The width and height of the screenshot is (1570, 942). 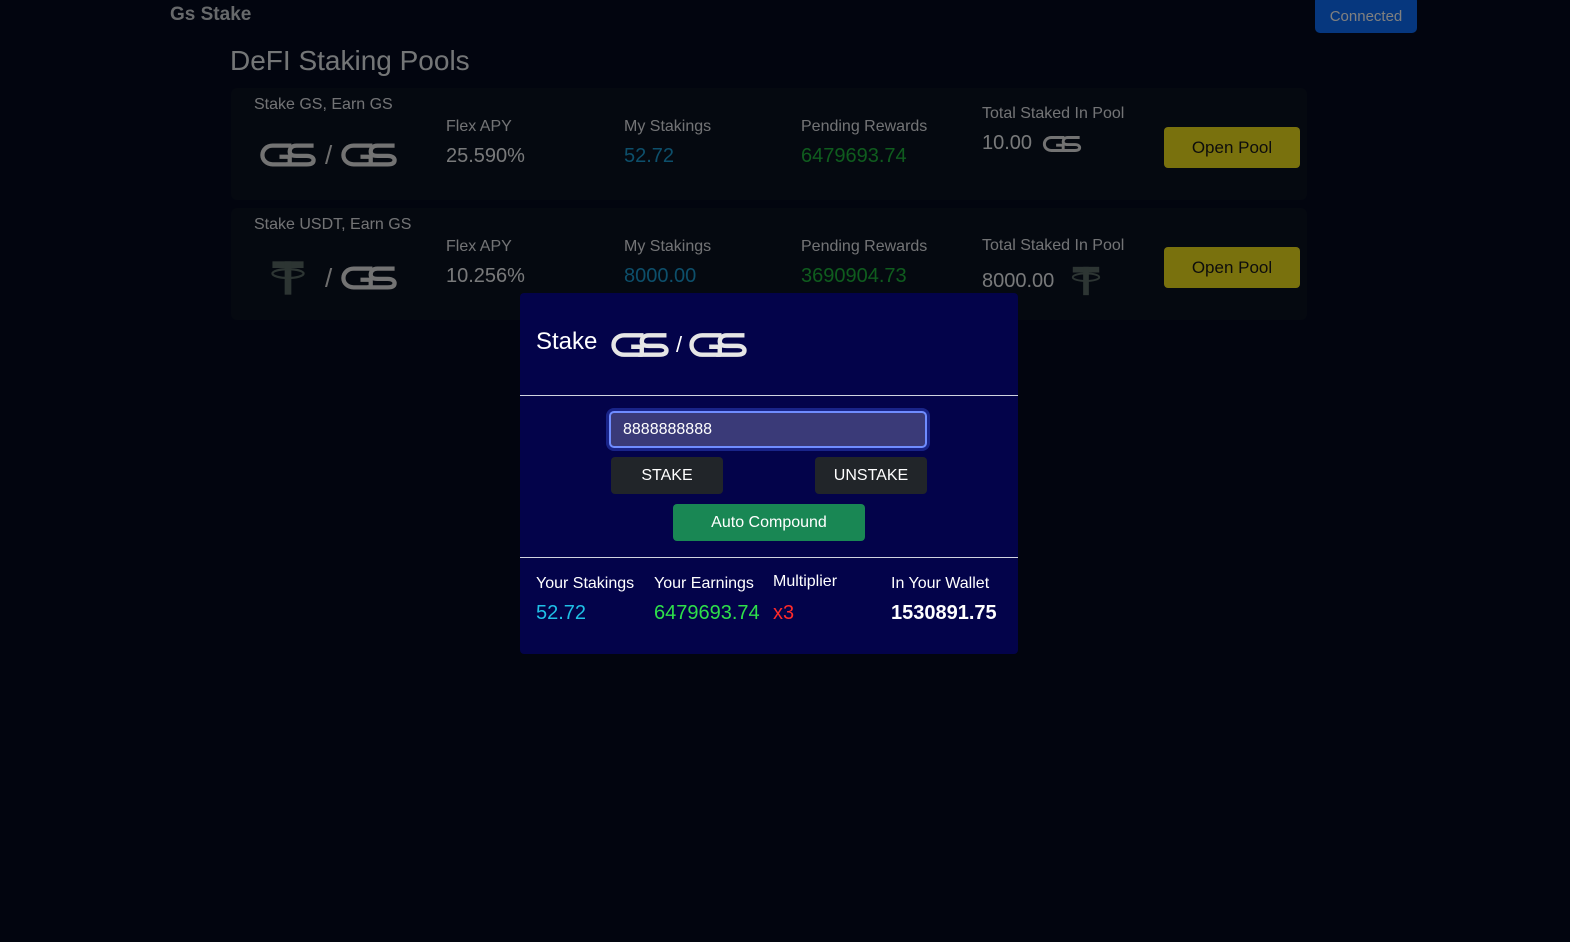 I want to click on modal-title: Stake, so click(x=567, y=341).